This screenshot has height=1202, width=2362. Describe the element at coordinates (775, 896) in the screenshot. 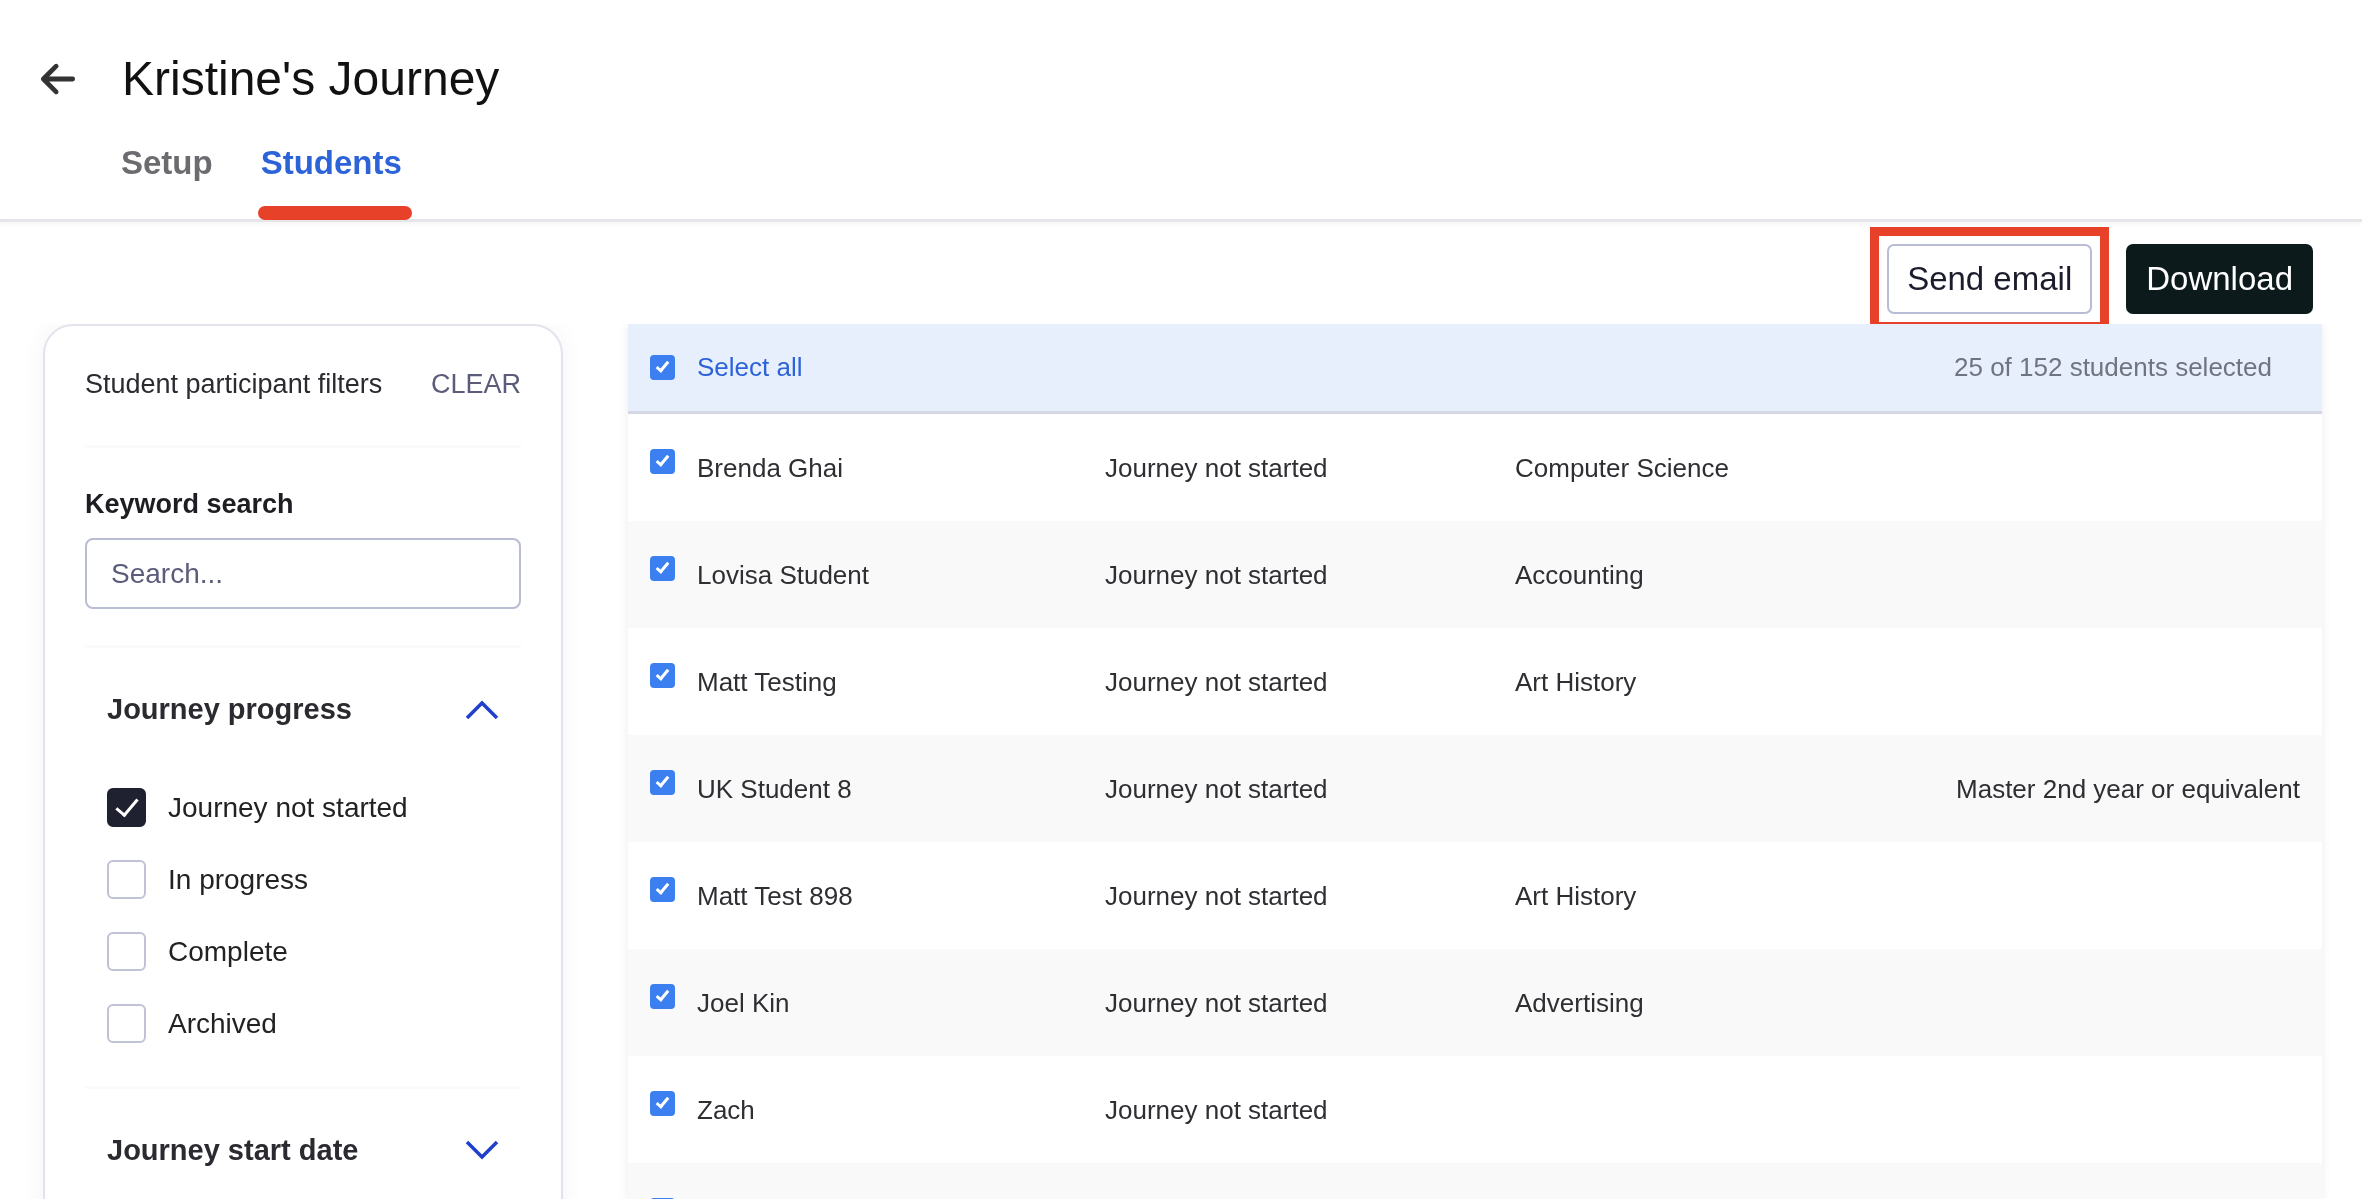

I see `student-name: Matt Test 898` at that location.